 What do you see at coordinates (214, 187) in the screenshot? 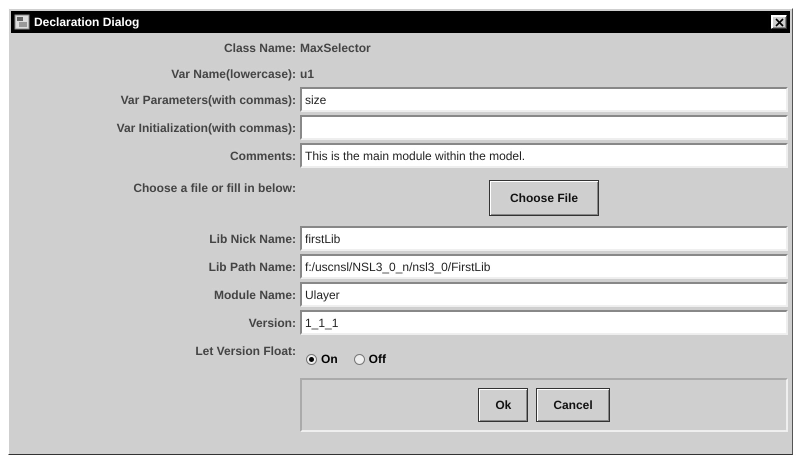
I see `field-label: Choose a file or fill in below:` at bounding box center [214, 187].